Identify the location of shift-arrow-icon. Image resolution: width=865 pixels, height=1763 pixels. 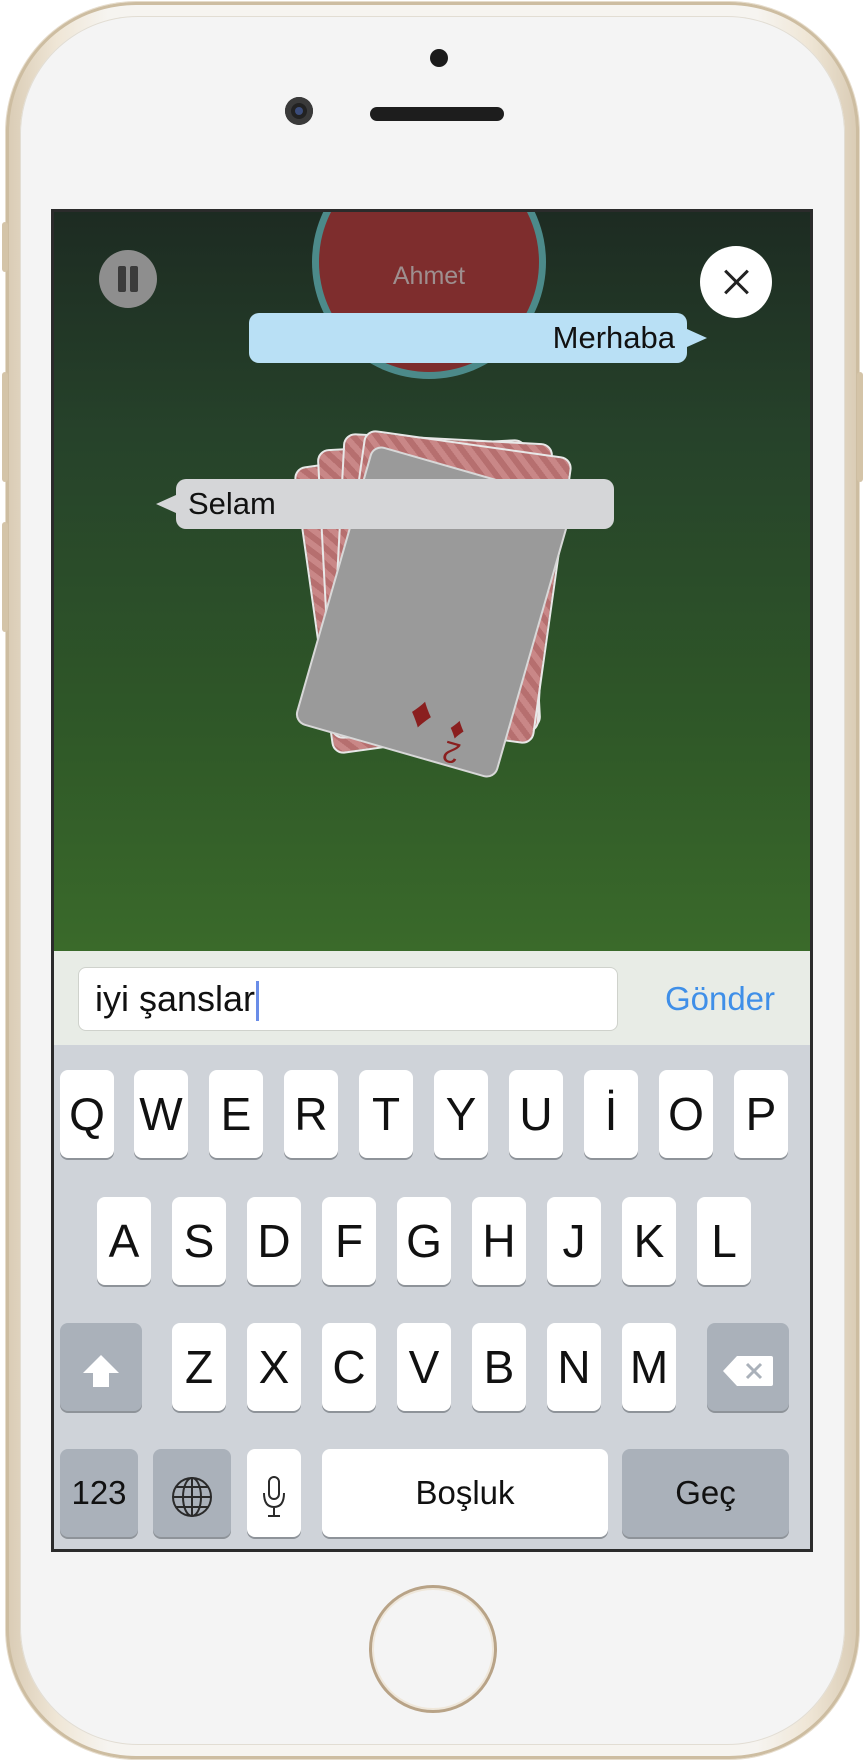
(101, 1370).